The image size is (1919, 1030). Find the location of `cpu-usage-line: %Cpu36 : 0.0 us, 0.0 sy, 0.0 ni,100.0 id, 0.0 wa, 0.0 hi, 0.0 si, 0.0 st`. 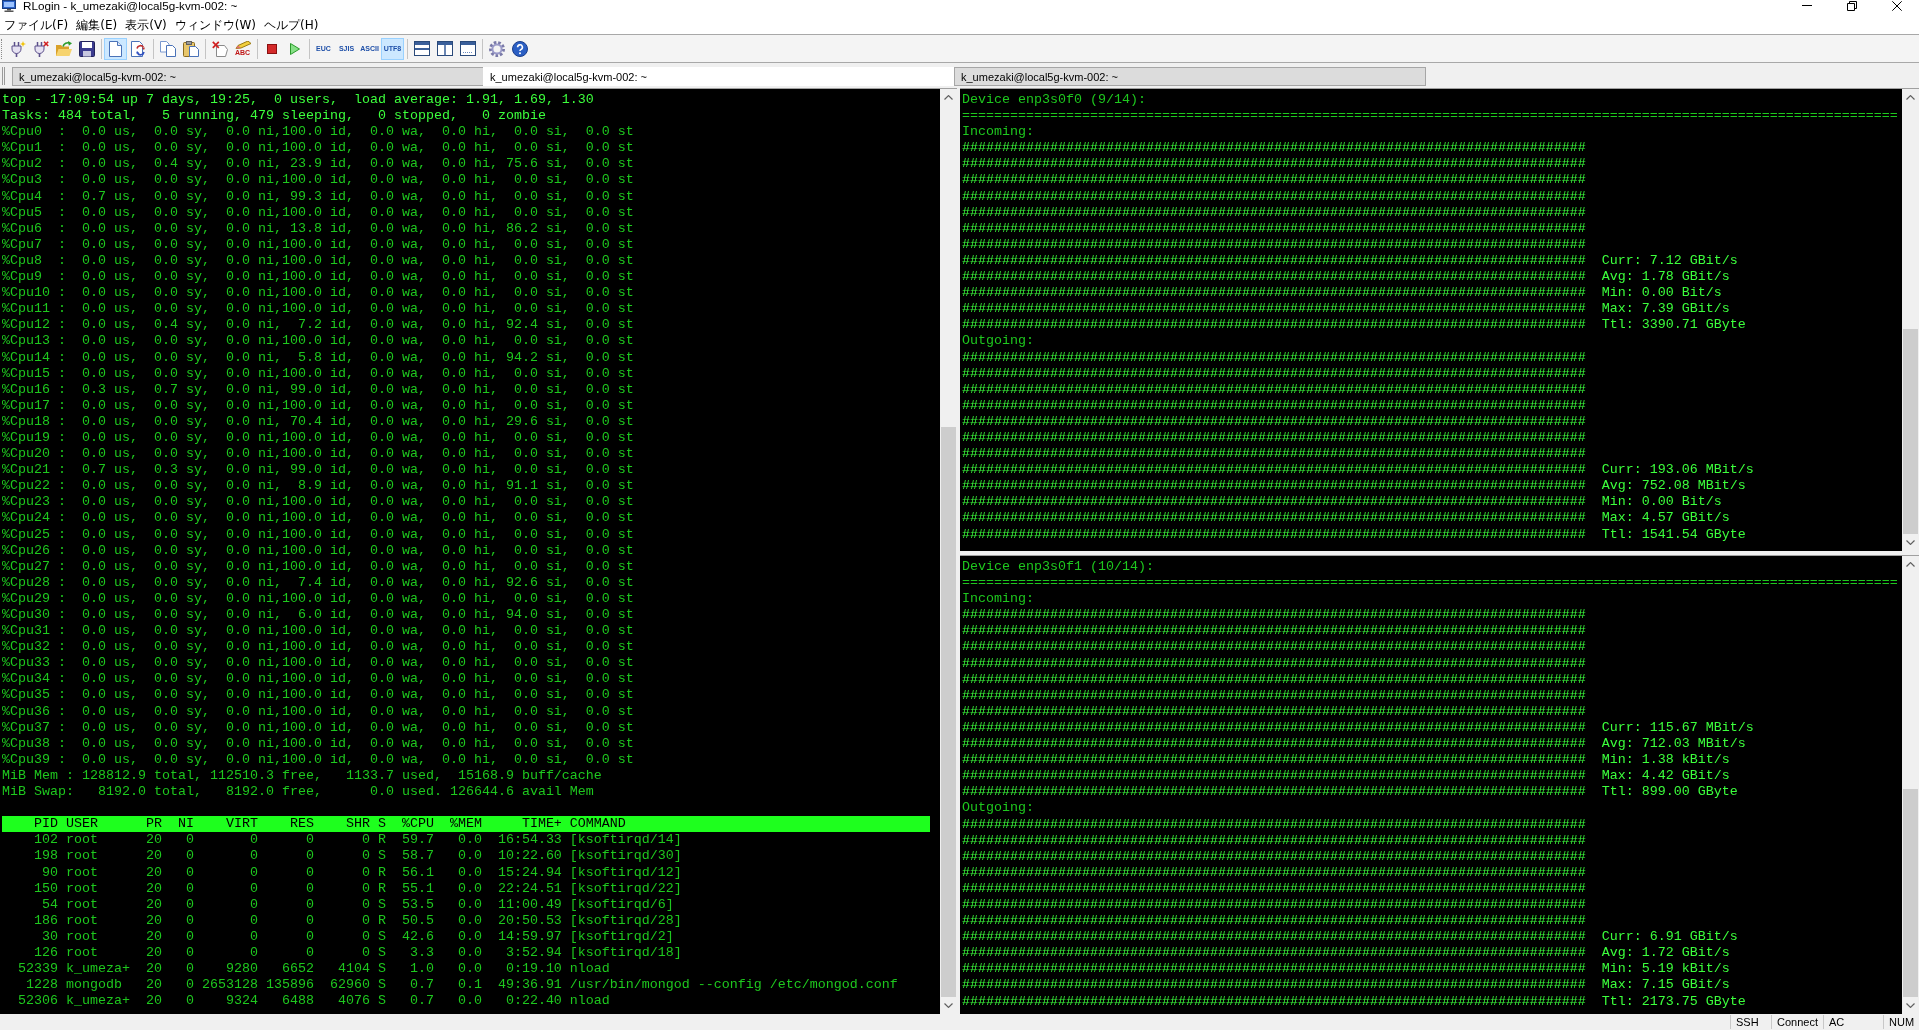

cpu-usage-line: %Cpu36 : 0.0 us, 0.0 sy, 0.0 ni,100.0 id, 0.0 wa, 0.0 hi, 0.0 si, 0.0 st is located at coordinates (318, 711).